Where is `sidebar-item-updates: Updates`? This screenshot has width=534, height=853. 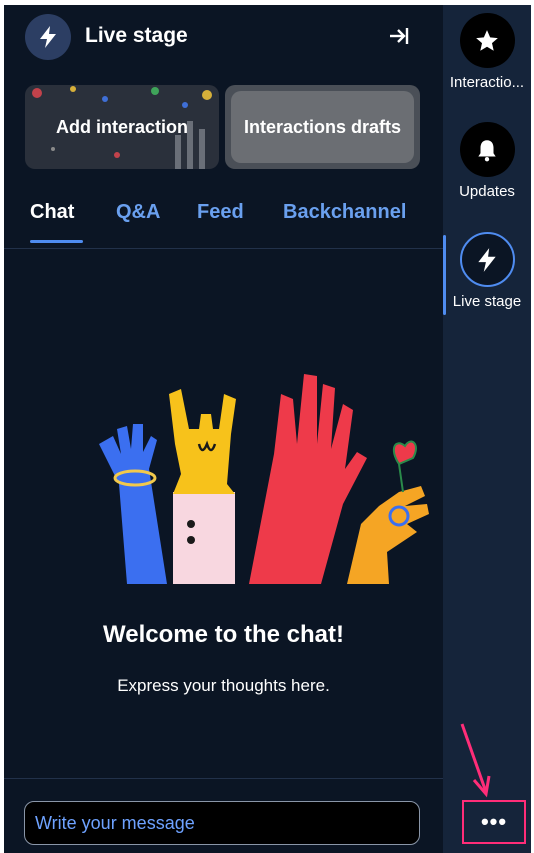 sidebar-item-updates: Updates is located at coordinates (487, 161).